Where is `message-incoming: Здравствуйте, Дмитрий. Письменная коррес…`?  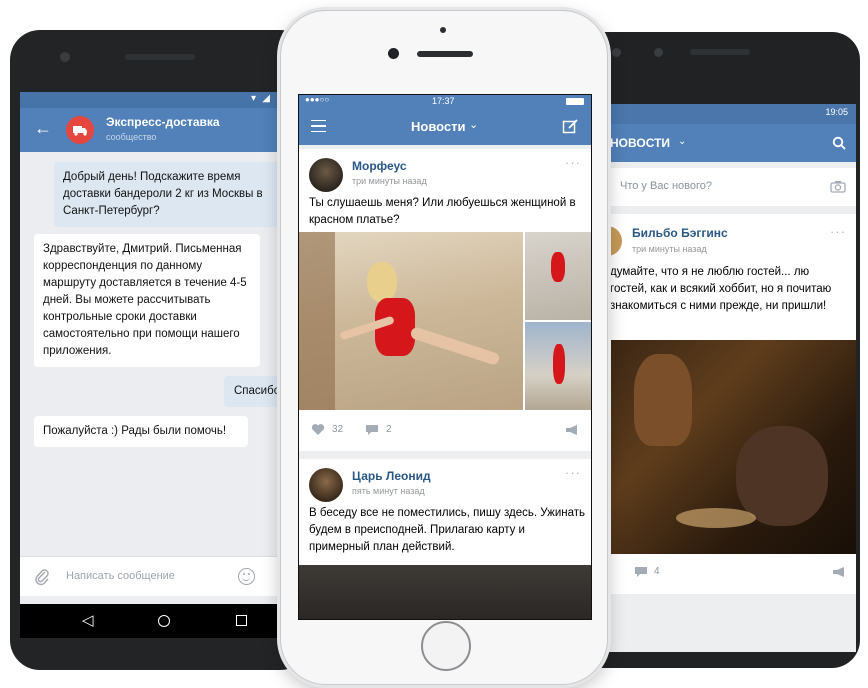 message-incoming: Здравствуйте, Дмитрий. Письменная коррес… is located at coordinates (147, 300).